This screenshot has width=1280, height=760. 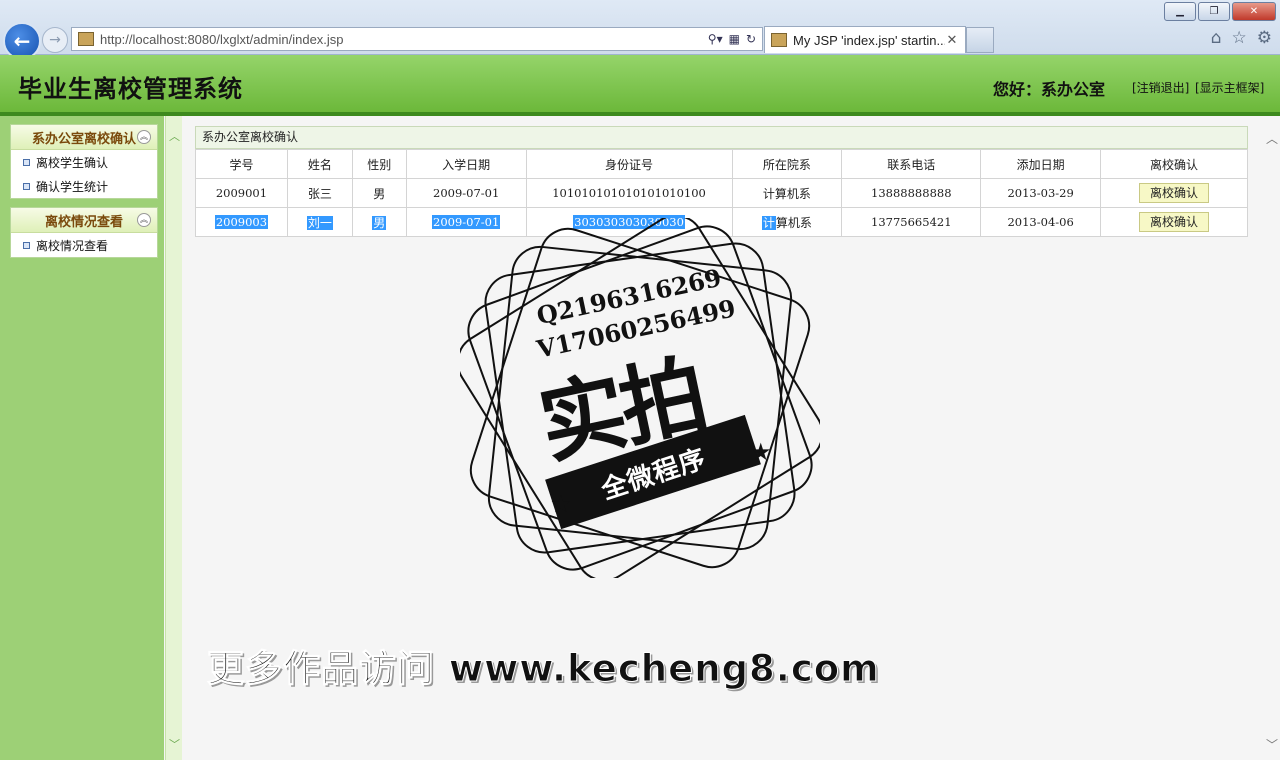 What do you see at coordinates (241, 193) in the screenshot?
I see `cell-student-id: 2009001` at bounding box center [241, 193].